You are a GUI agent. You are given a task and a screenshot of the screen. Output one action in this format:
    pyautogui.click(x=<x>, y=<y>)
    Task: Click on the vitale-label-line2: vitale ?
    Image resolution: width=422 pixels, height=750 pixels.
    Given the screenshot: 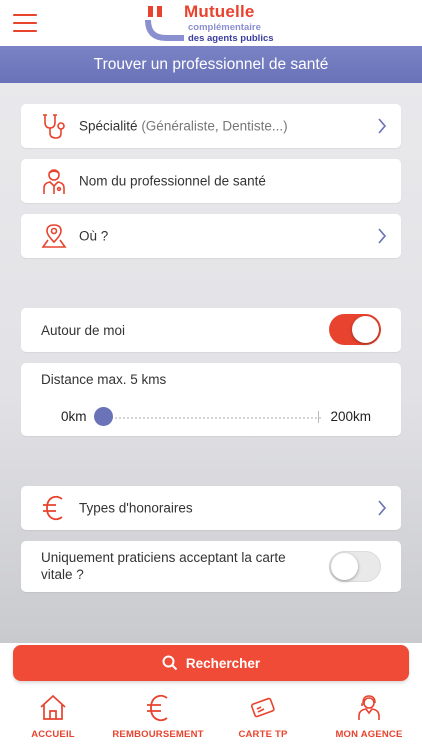 What is the action you would take?
    pyautogui.click(x=62, y=574)
    